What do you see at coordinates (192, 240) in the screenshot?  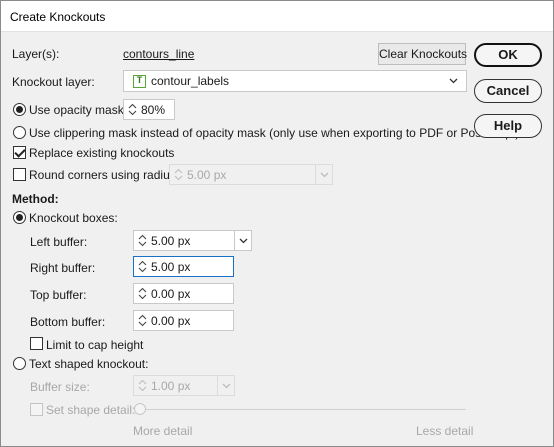 I see `left-buffer-spinner: 5.00 px` at bounding box center [192, 240].